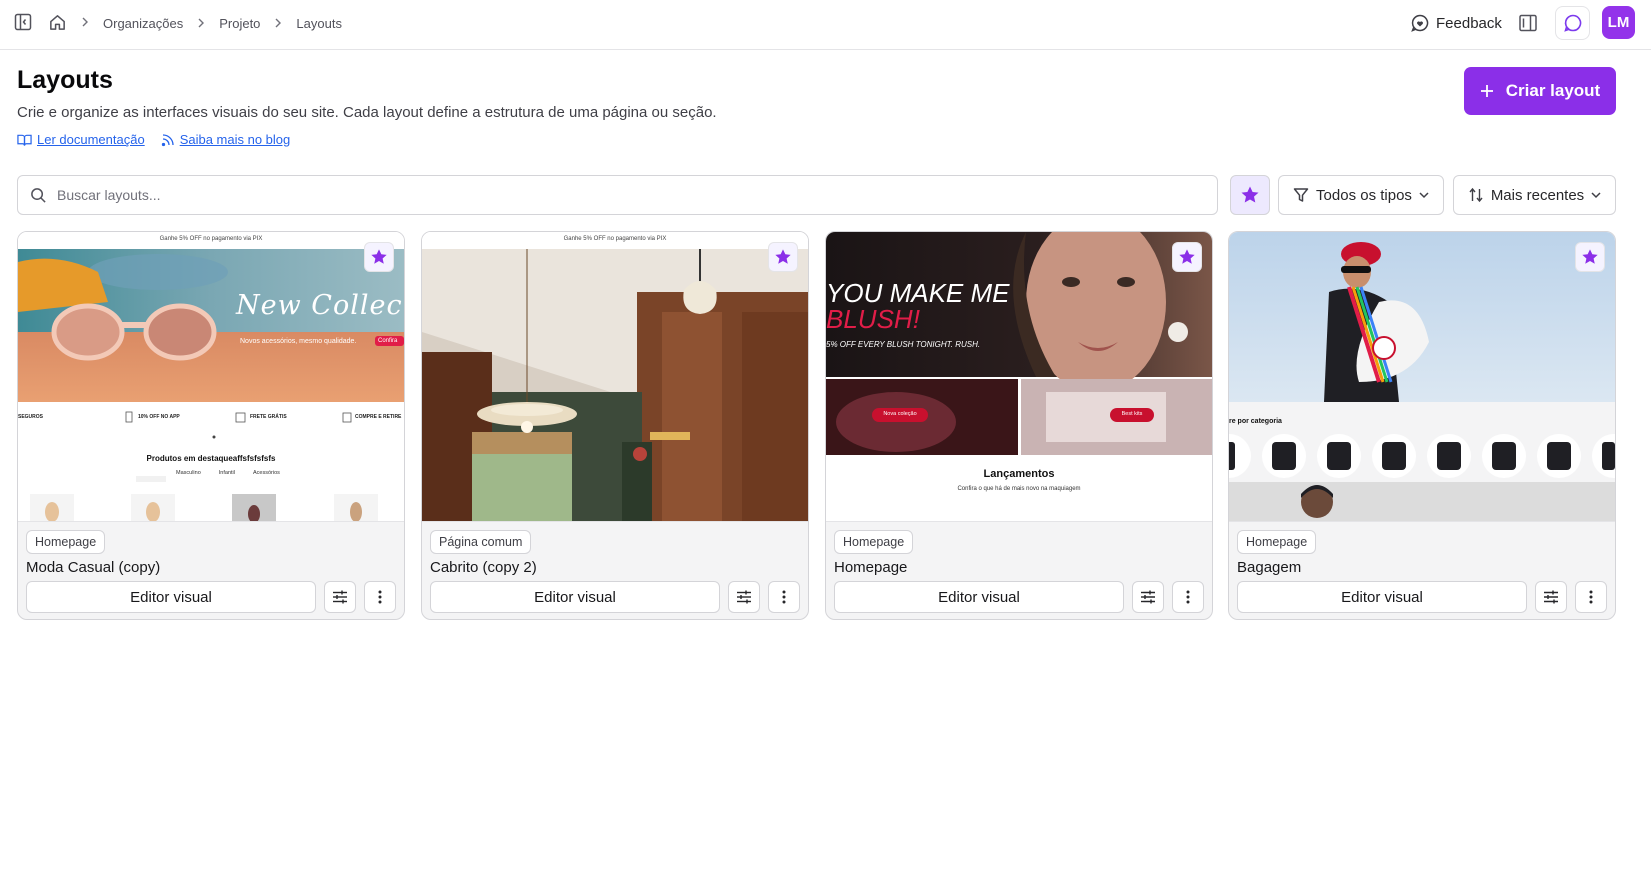  I want to click on thumb-section-title: Lançamentos, so click(1019, 474).